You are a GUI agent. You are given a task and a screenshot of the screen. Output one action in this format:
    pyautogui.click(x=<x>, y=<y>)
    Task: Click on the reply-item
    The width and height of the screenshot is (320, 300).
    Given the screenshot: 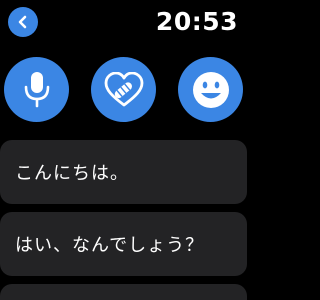 What is the action you would take?
    pyautogui.click(x=123, y=292)
    